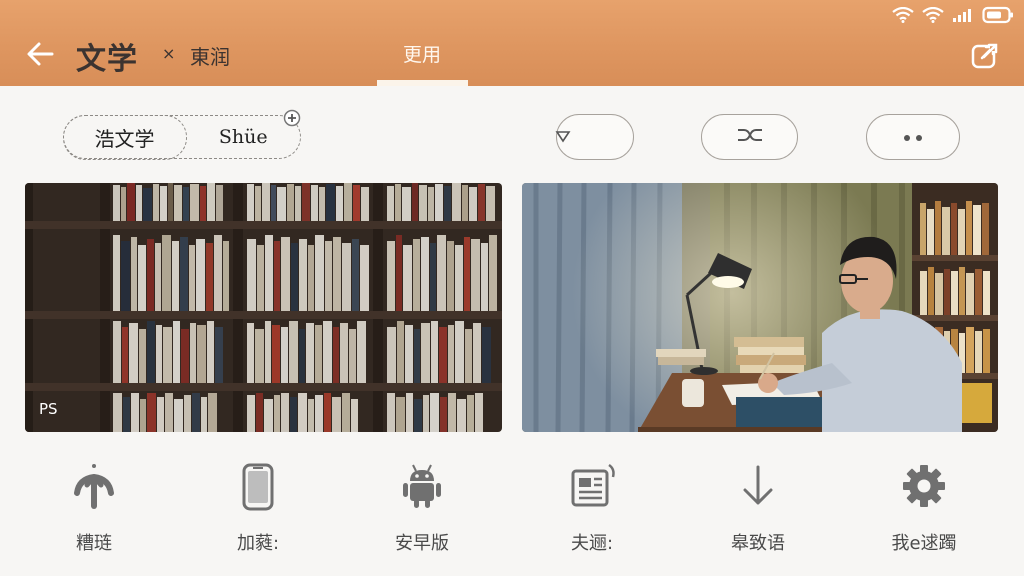 This screenshot has width=1024, height=576. I want to click on card-overlay-text: PS, so click(48, 409).